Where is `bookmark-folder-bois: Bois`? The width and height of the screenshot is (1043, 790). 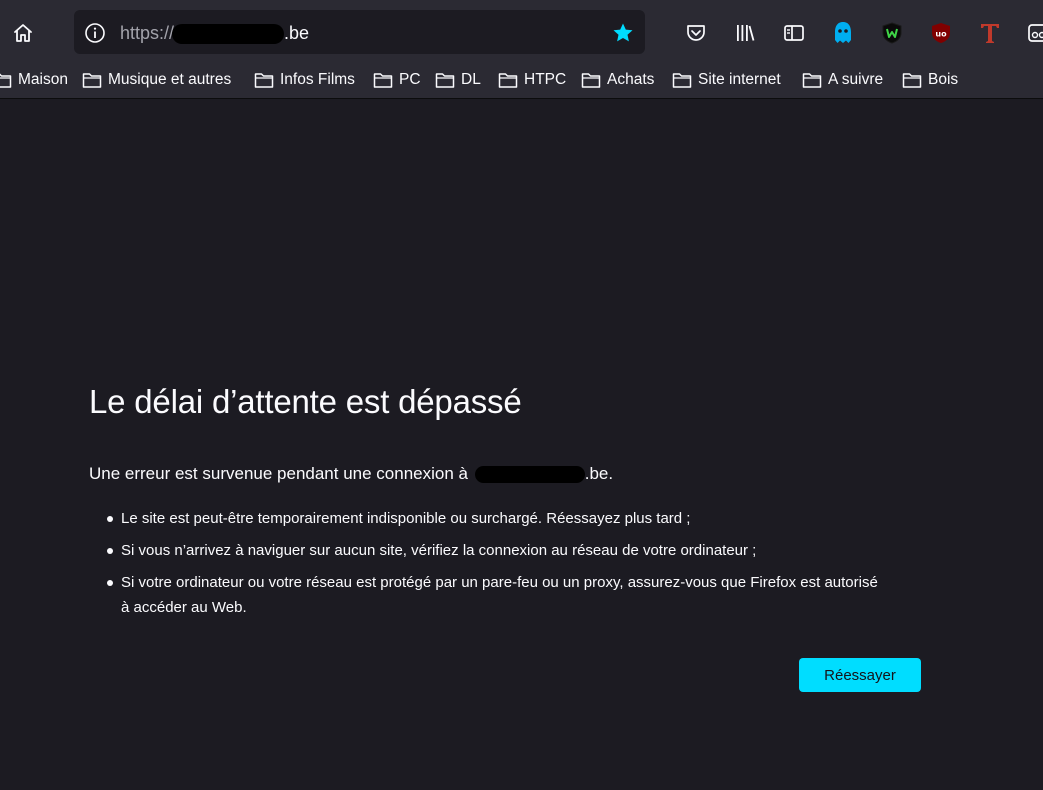 bookmark-folder-bois: Bois is located at coordinates (930, 80).